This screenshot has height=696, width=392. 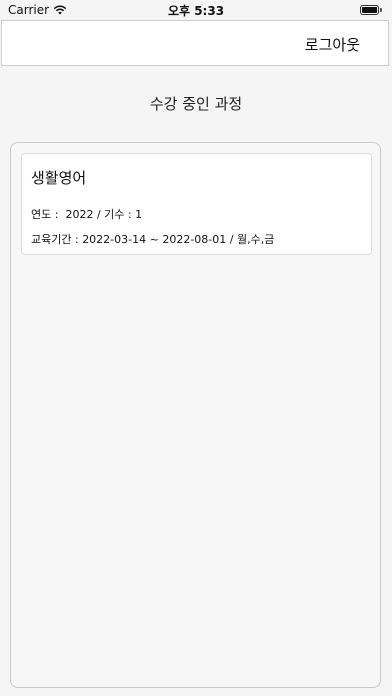 What do you see at coordinates (195, 43) in the screenshot?
I see `top-navigation-bar: 로그아웃` at bounding box center [195, 43].